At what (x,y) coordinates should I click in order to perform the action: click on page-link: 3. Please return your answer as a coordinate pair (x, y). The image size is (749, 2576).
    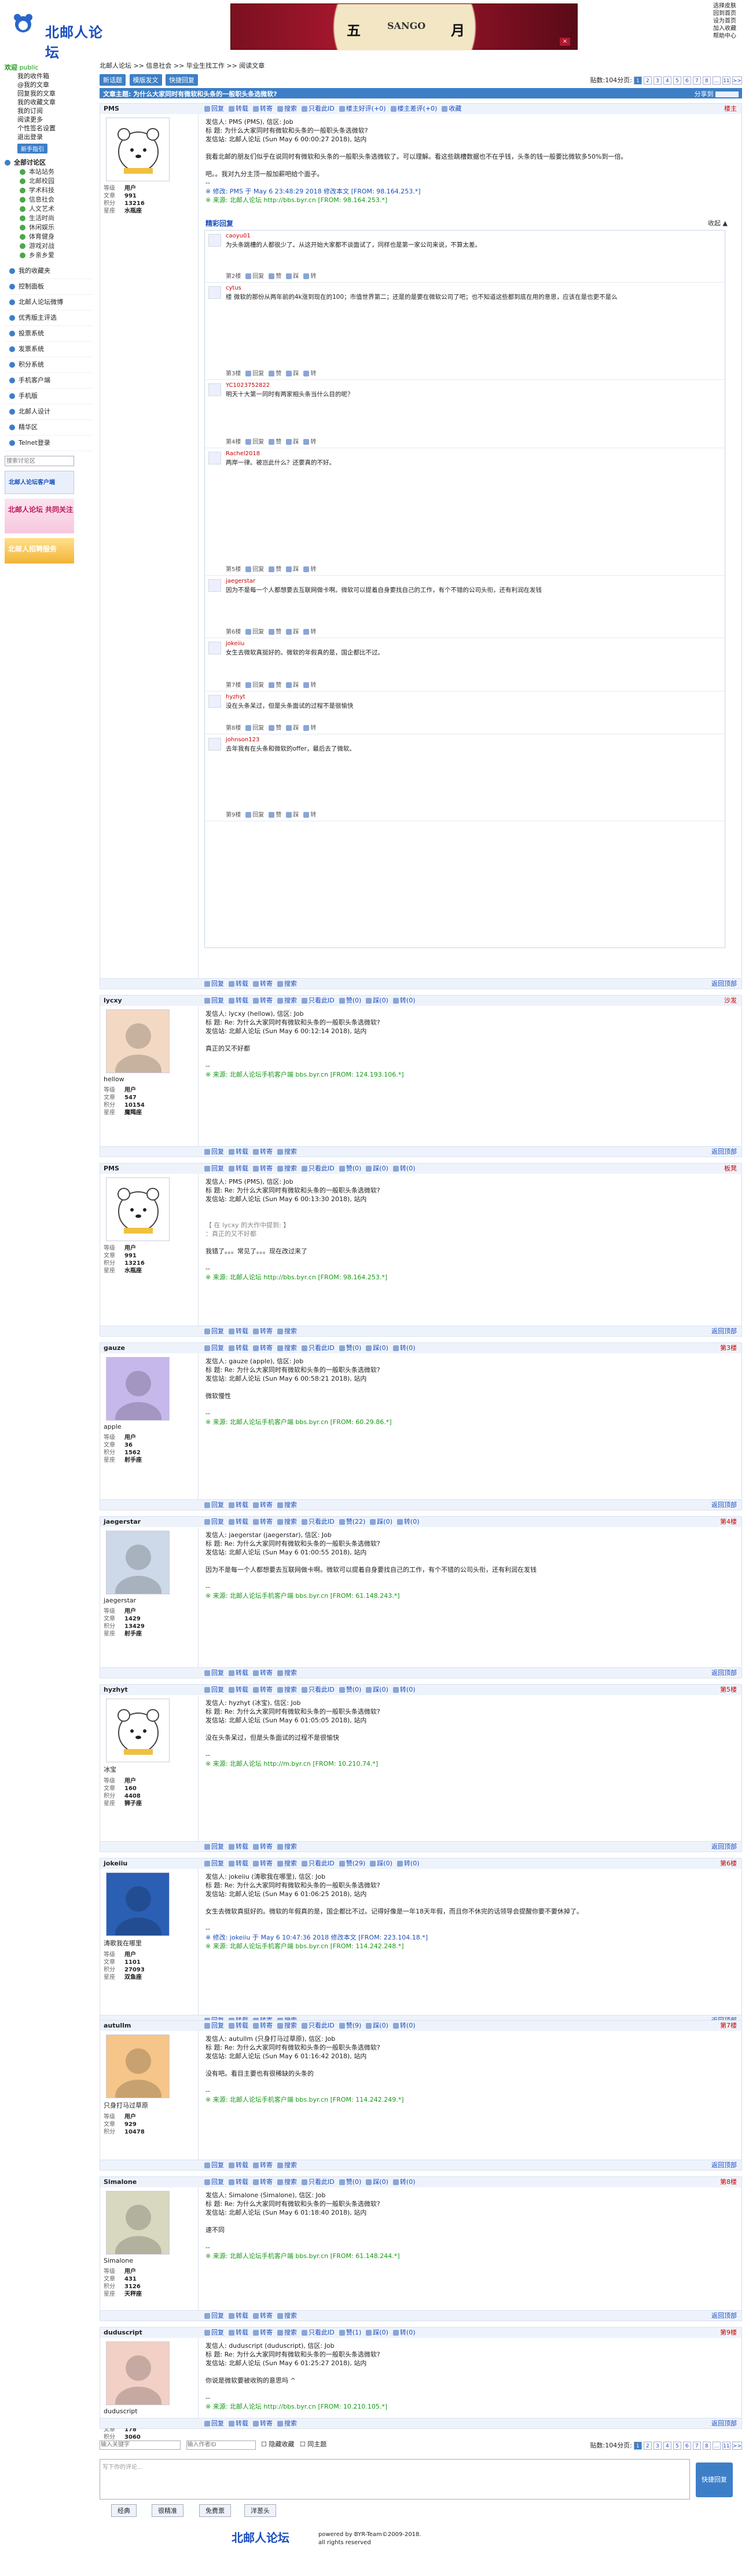
    Looking at the image, I should click on (658, 80).